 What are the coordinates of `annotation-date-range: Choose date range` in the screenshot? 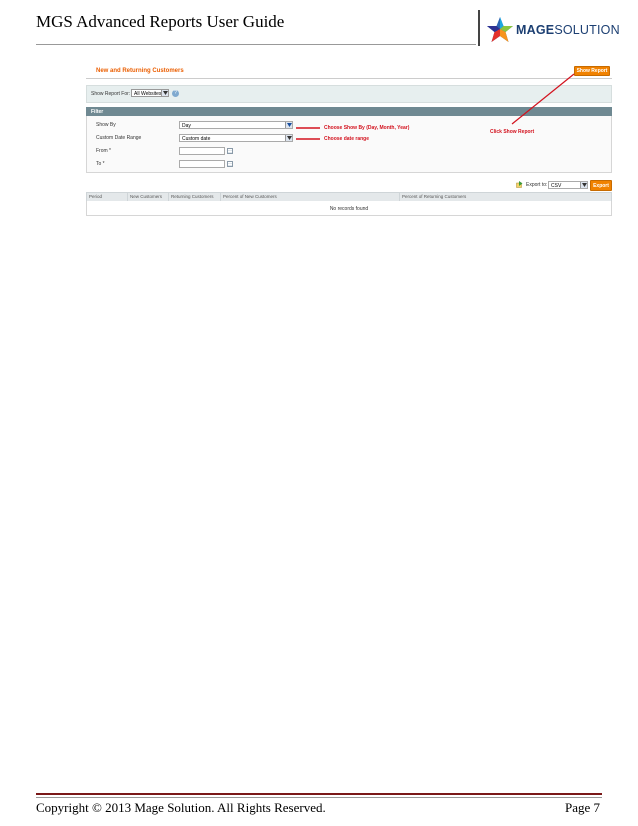 It's located at (347, 139).